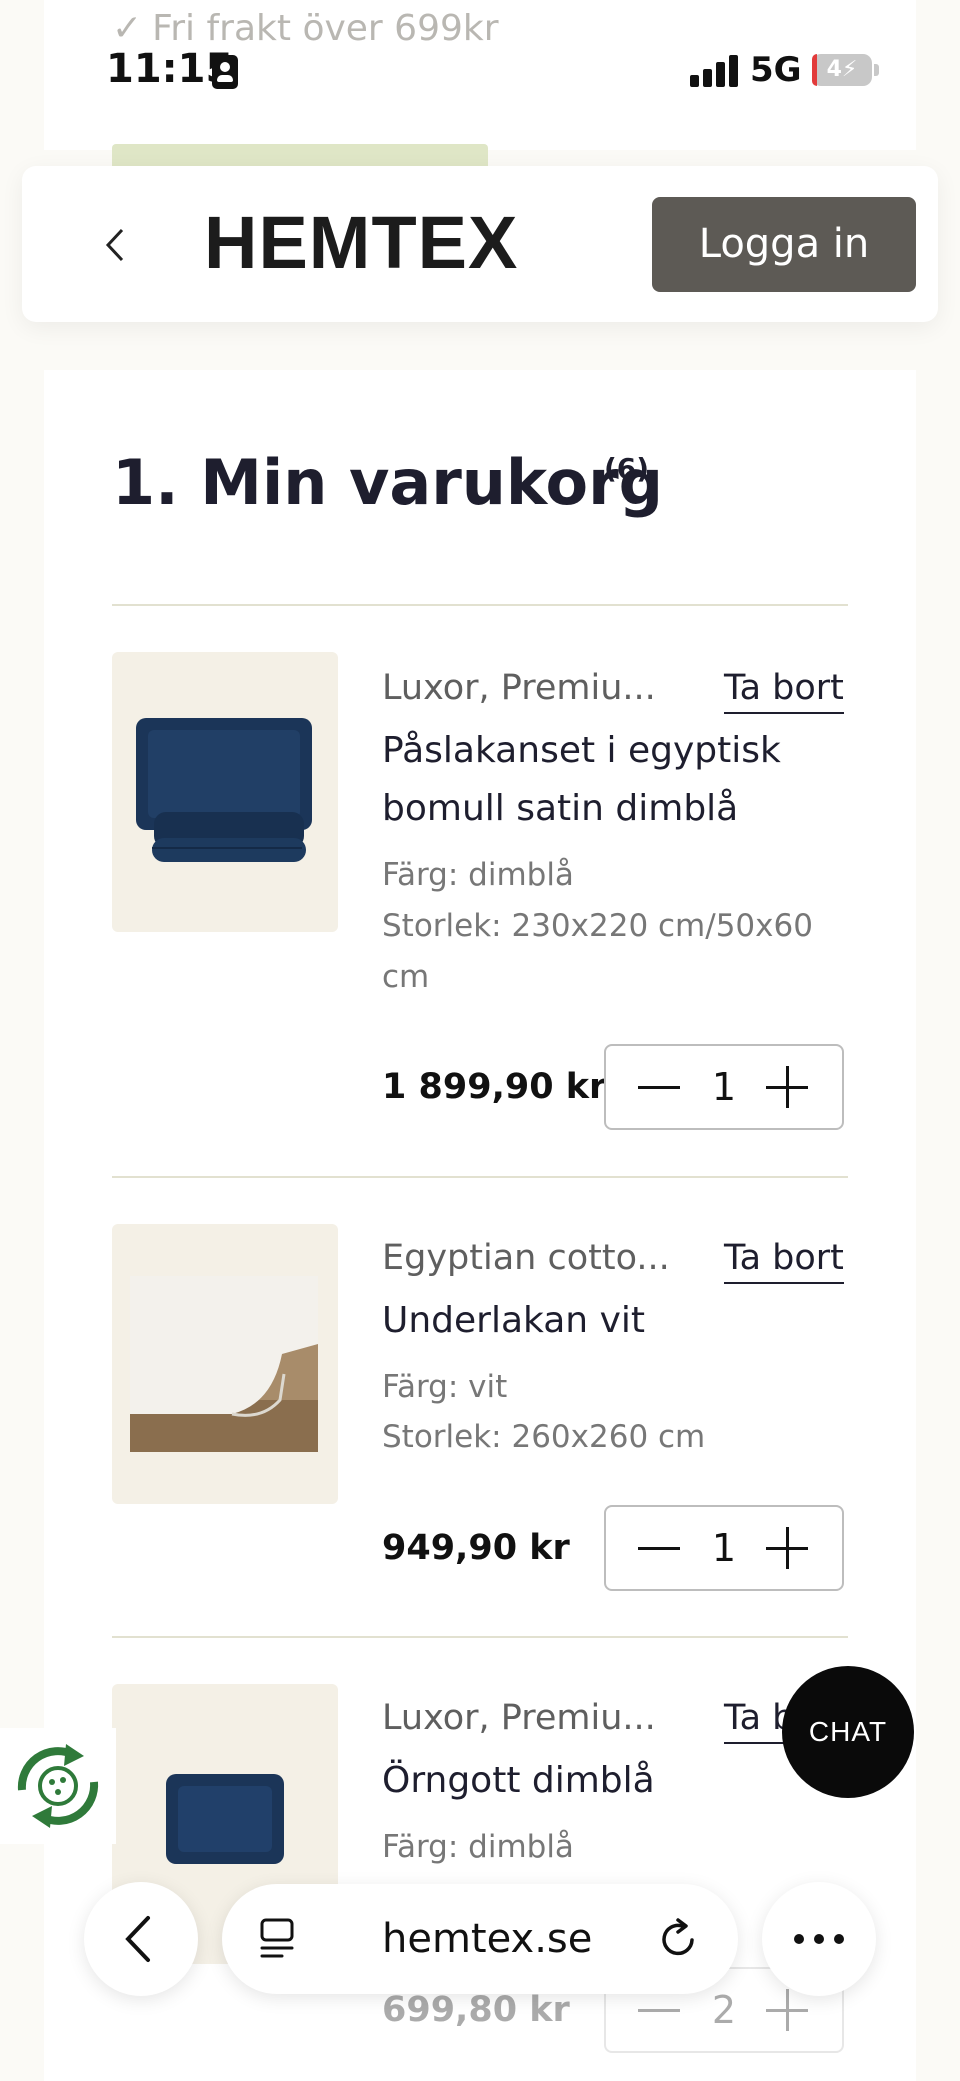 The image size is (960, 2081). I want to click on product-color: Färg: vit, so click(445, 1387).